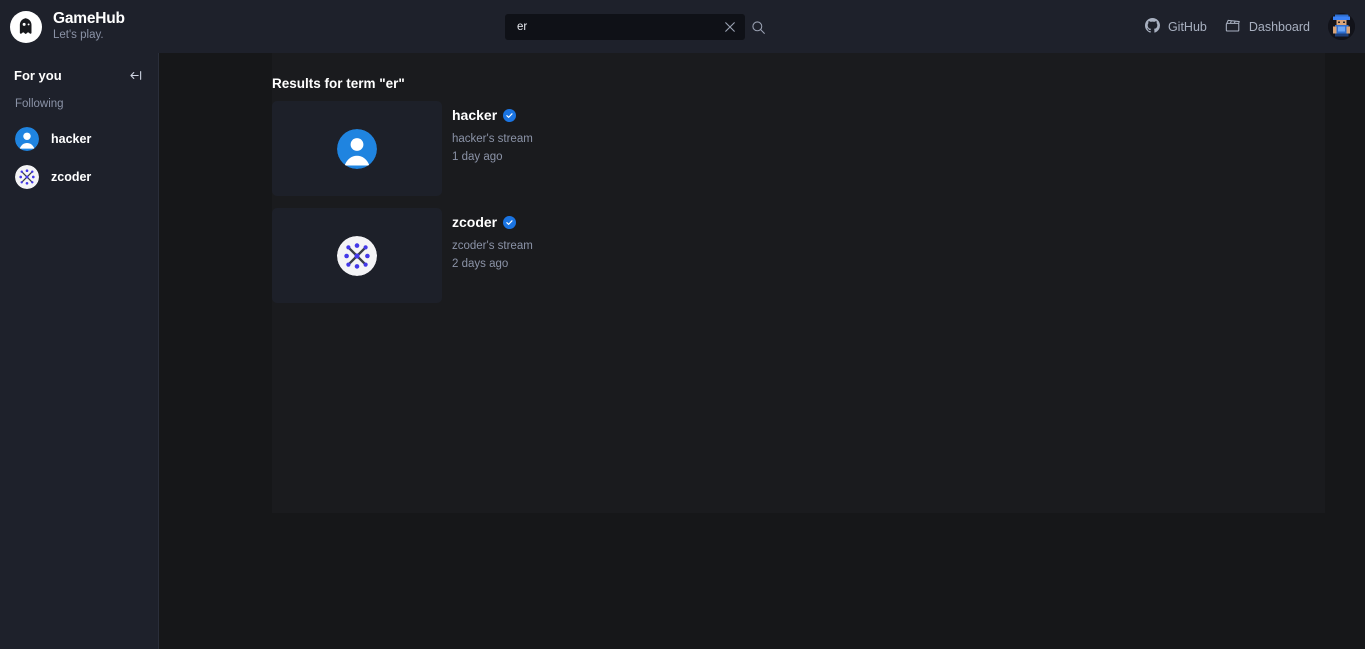  Describe the element at coordinates (26, 26) in the screenshot. I see `ghost-logo-icon` at that location.